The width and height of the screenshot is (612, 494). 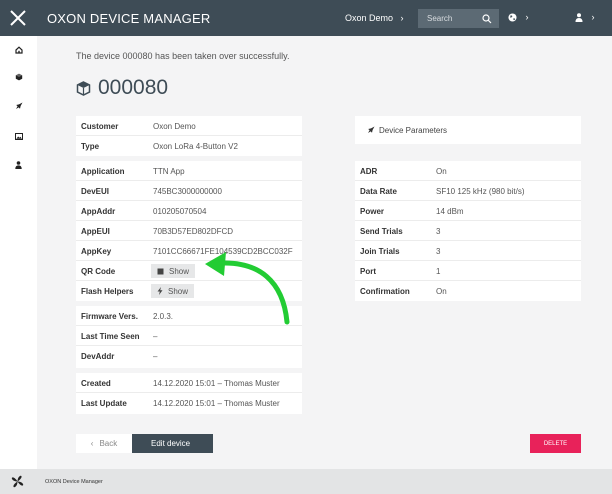 I want to click on info-row-firmware: Firmware Vers. 2.0.3., so click(x=189, y=316).